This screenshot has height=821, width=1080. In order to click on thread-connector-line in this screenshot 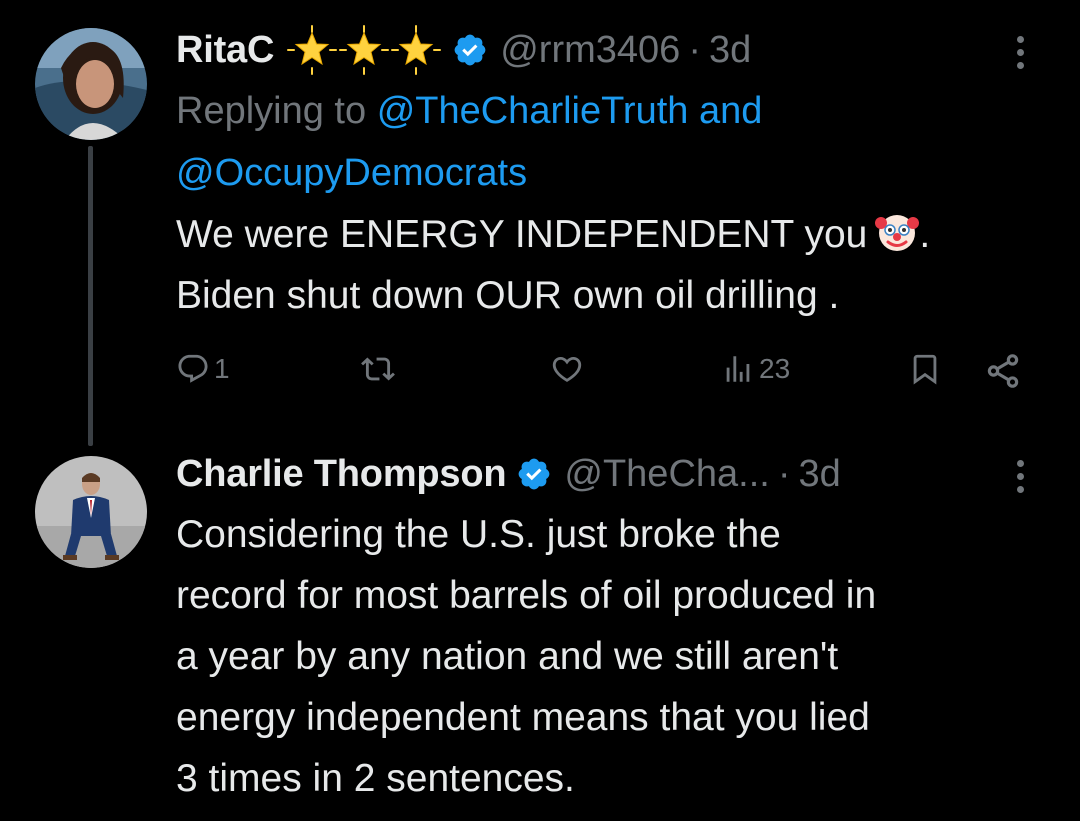, I will do `click(90, 296)`.